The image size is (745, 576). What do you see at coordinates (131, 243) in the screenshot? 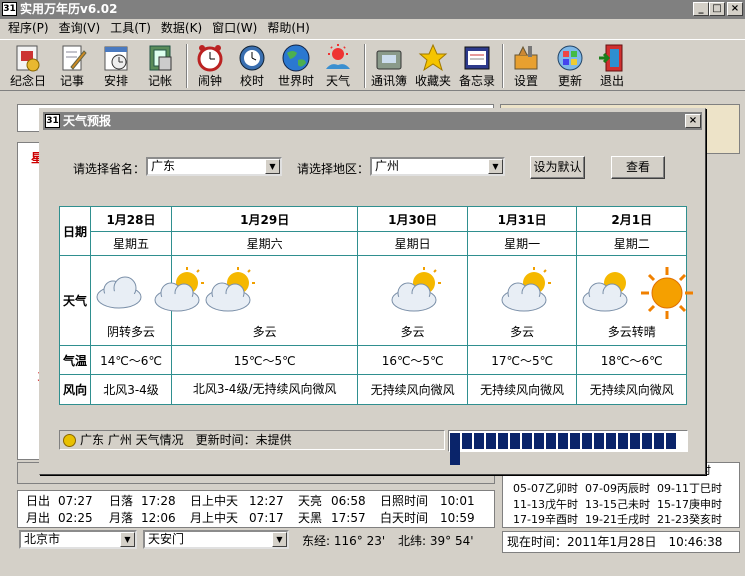
I see `forecast-weekday: 星期五` at bounding box center [131, 243].